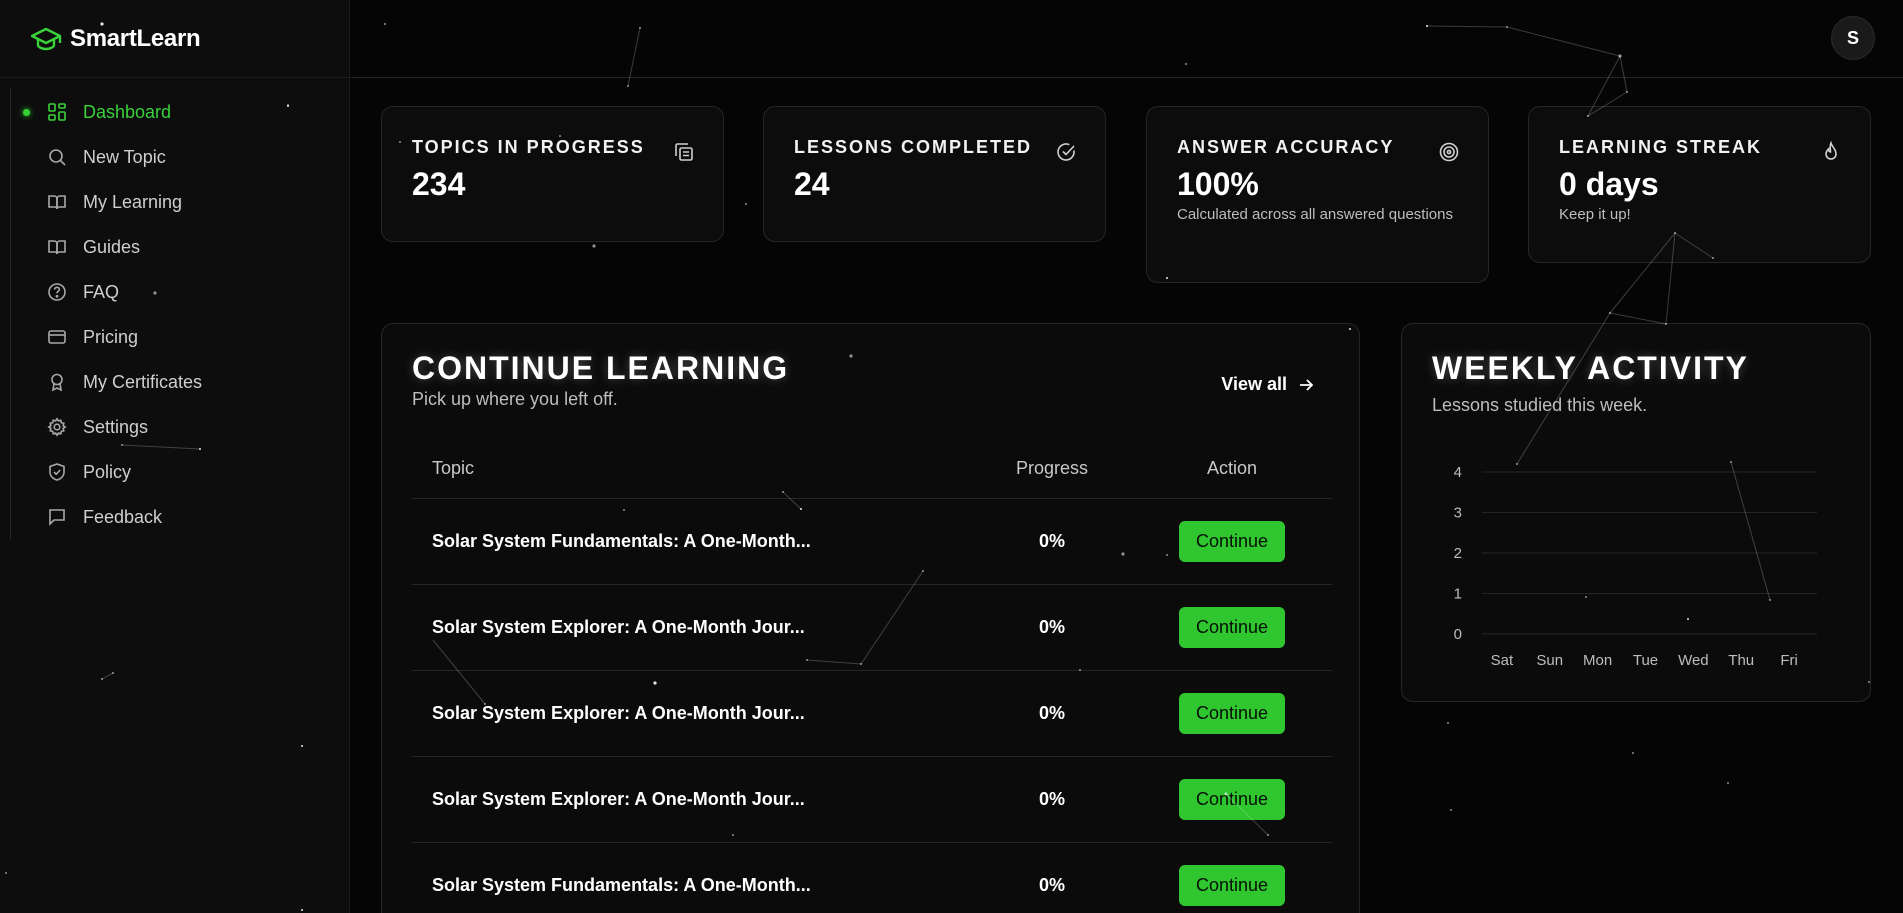  I want to click on sidebar-item-faq: FAQ, so click(175, 292).